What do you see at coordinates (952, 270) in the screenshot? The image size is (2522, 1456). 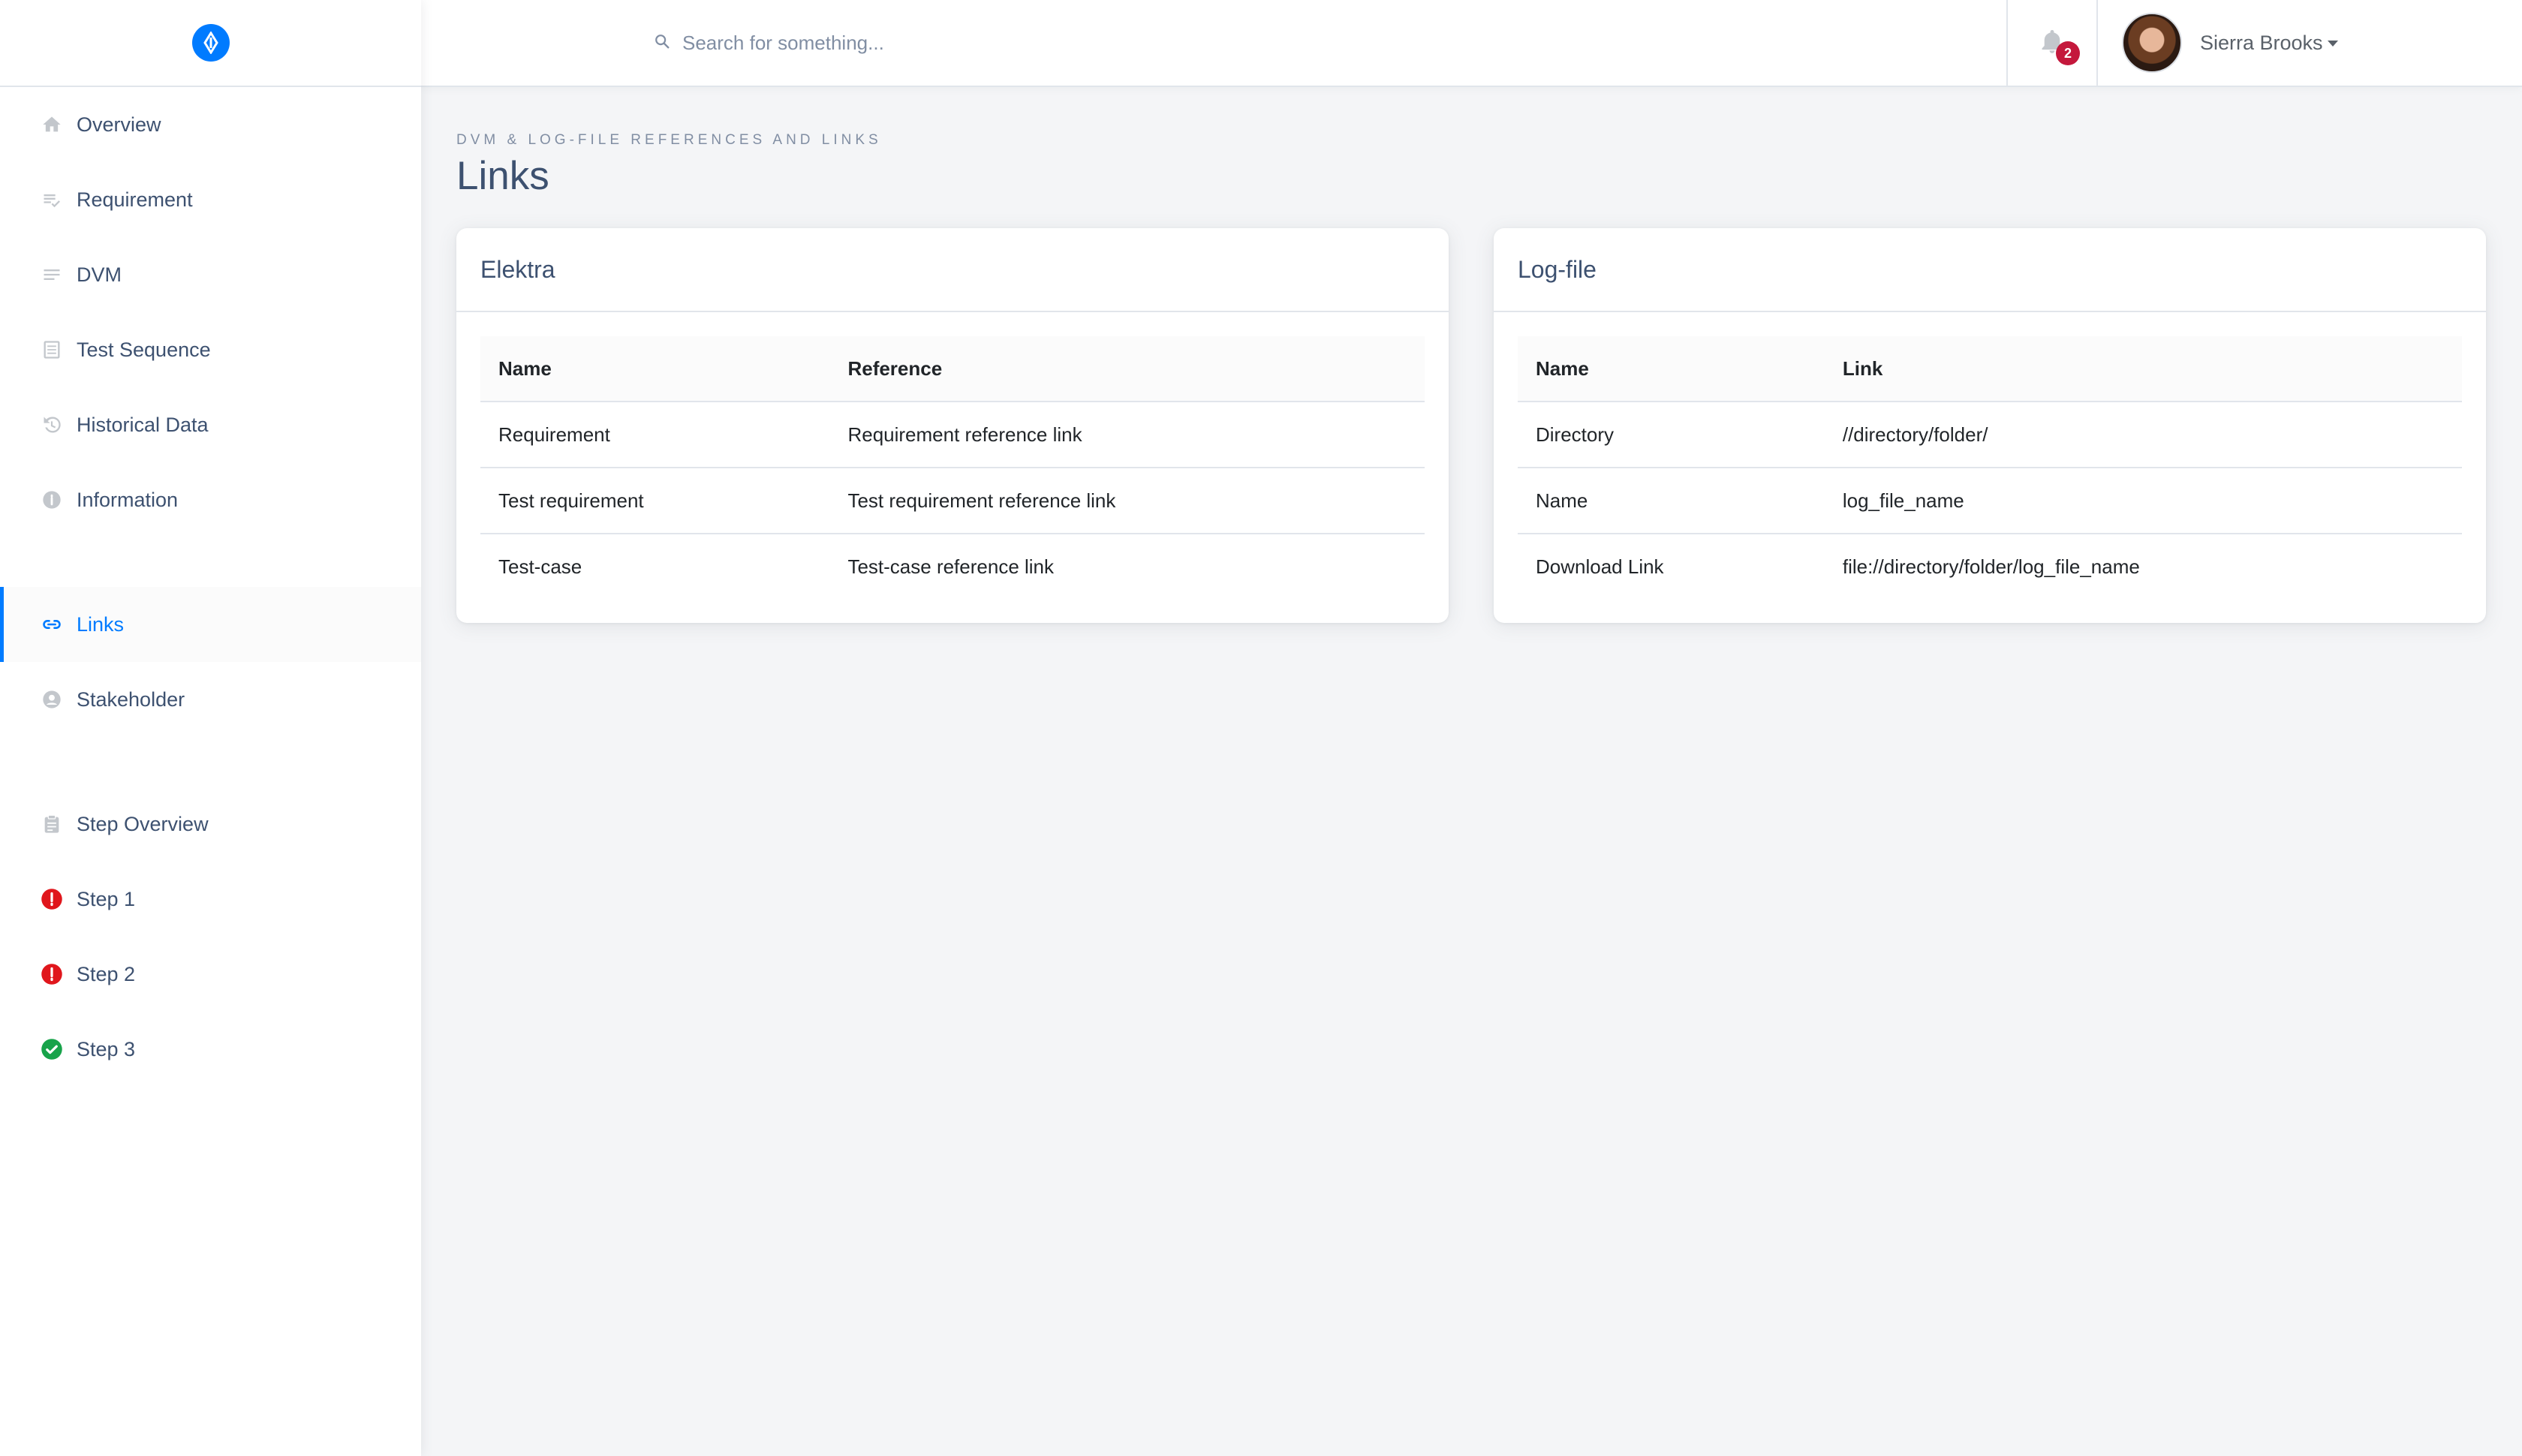 I see `card-title: Elektra` at bounding box center [952, 270].